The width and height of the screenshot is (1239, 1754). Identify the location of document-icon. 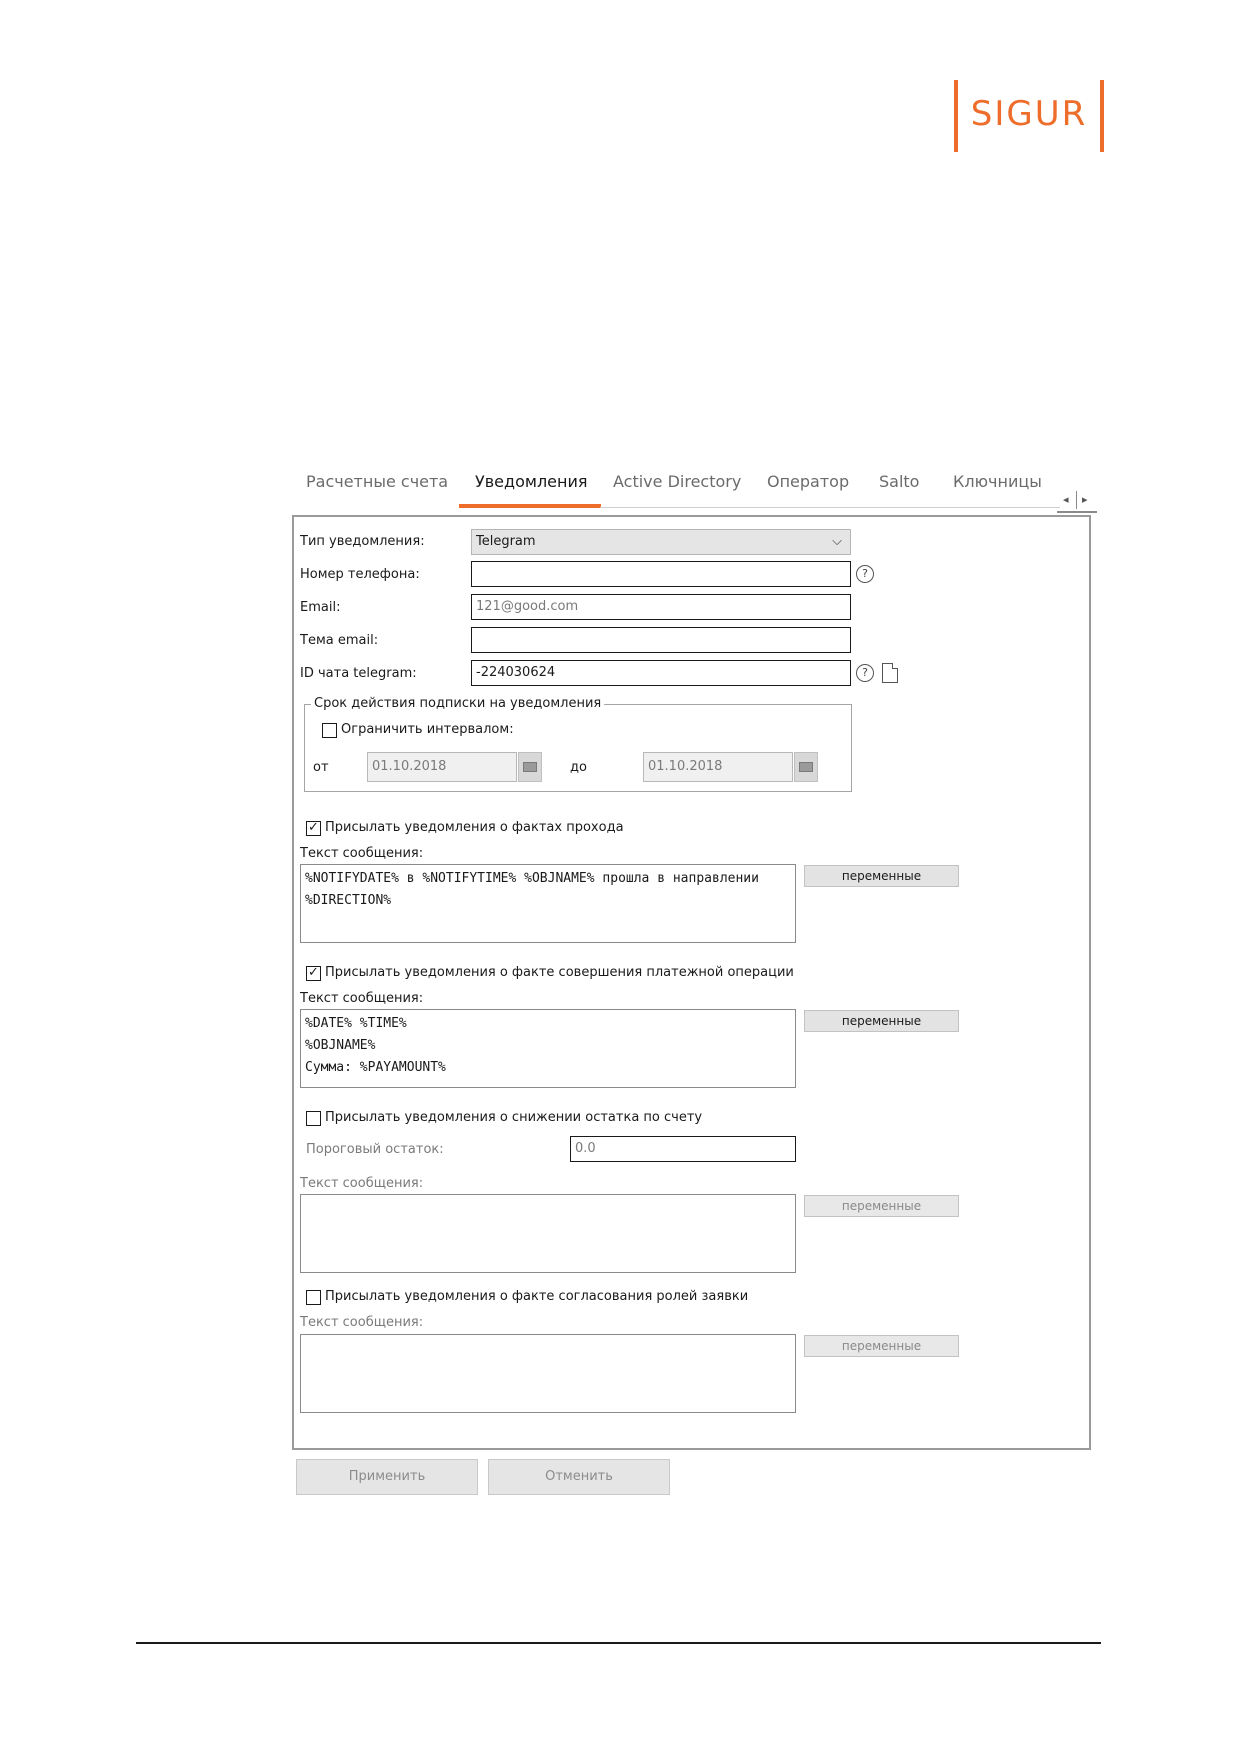
(890, 673).